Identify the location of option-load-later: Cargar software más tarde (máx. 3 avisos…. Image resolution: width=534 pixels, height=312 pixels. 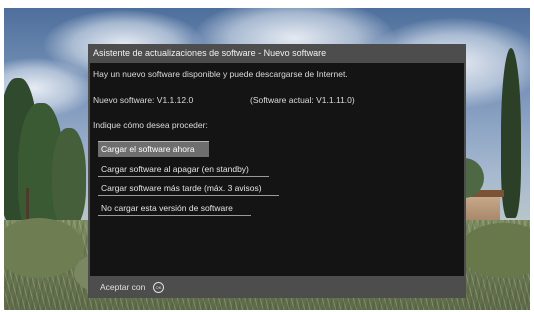
(188, 188).